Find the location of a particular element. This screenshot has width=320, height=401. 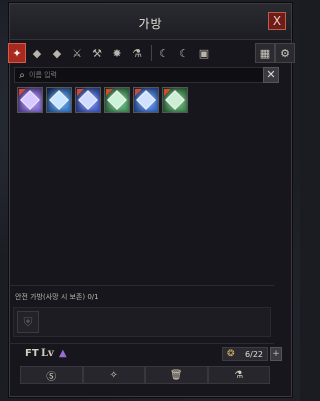

safe-bag-slots: ⛨ is located at coordinates (142, 322).